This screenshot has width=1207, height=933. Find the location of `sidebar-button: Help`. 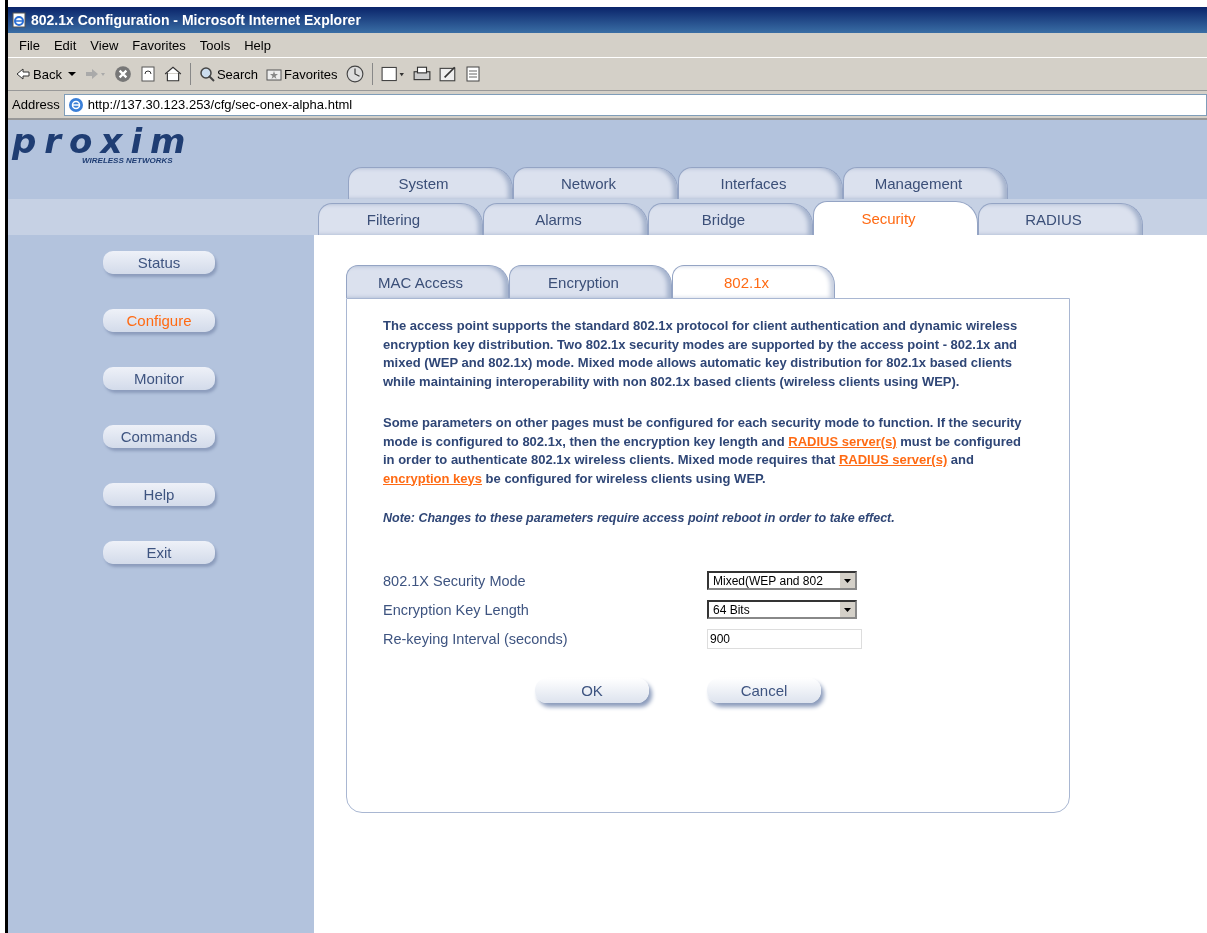

sidebar-button: Help is located at coordinates (159, 494).